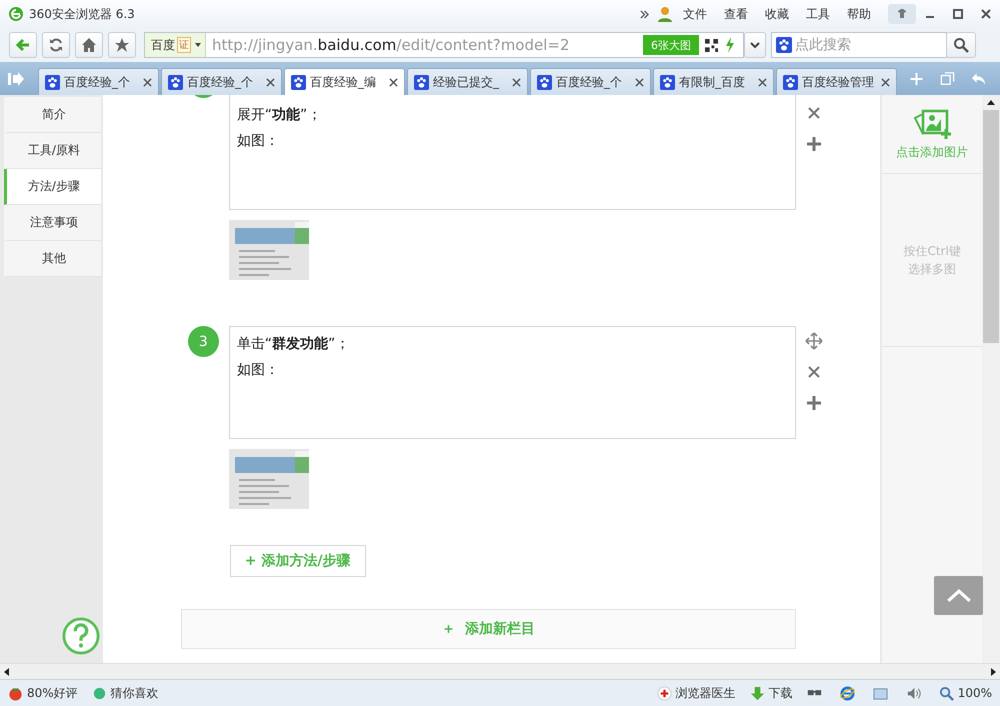 The width and height of the screenshot is (1000, 706). What do you see at coordinates (695, 14) in the screenshot?
I see `menu-item: 文件` at bounding box center [695, 14].